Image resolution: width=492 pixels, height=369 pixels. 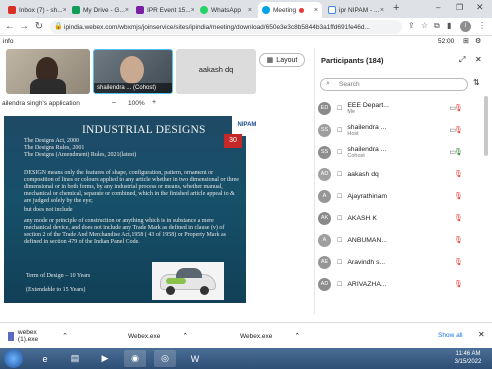 What do you see at coordinates (48, 86) in the screenshot?
I see `participant-body` at bounding box center [48, 86].